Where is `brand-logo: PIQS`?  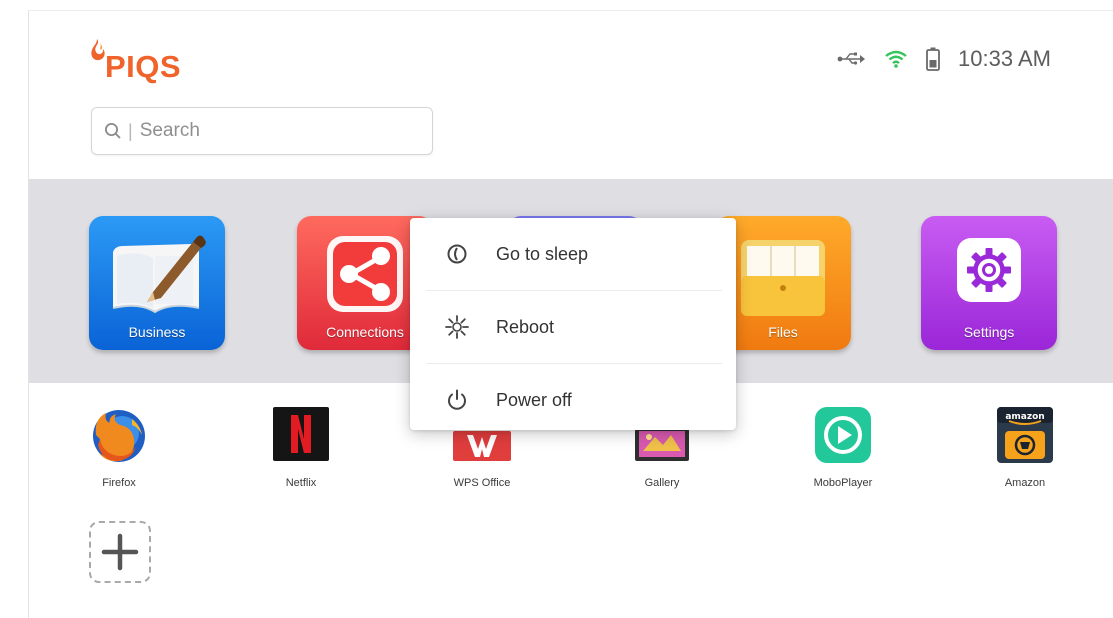 brand-logo: PIQS is located at coordinates (154, 62).